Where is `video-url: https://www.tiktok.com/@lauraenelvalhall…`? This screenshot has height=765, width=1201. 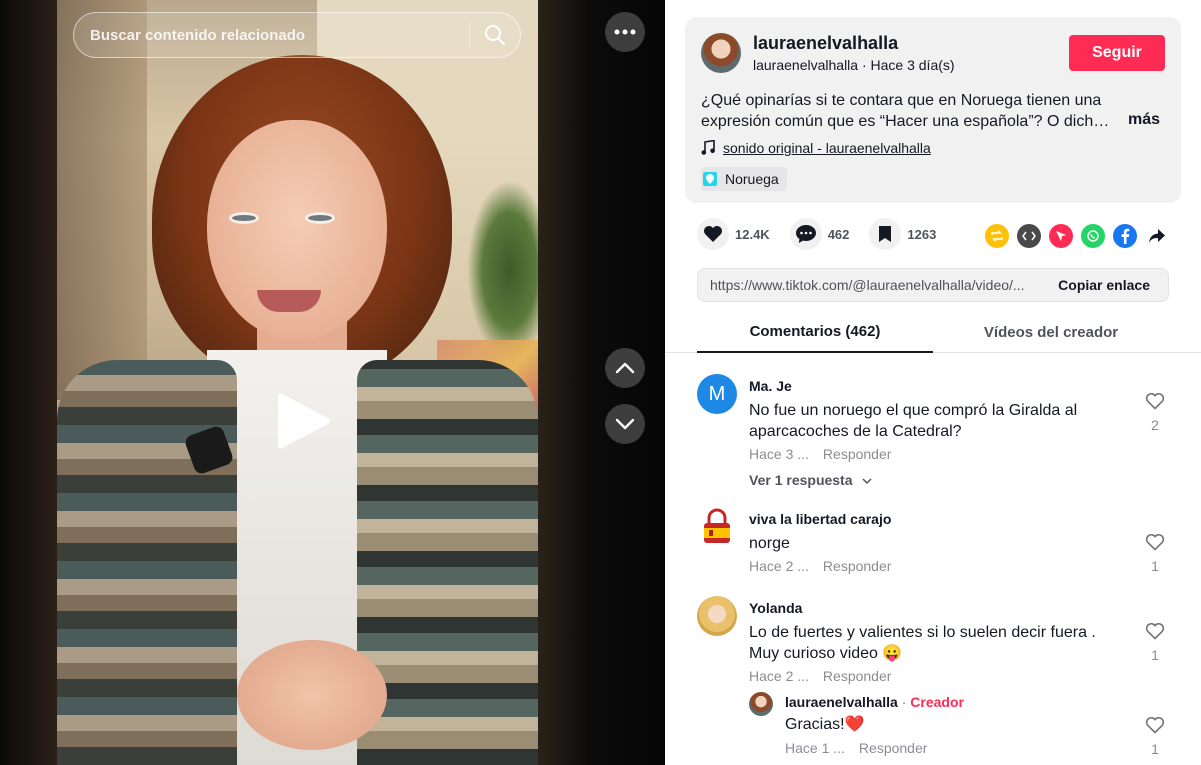
video-url: https://www.tiktok.com/@lauraenelvalhall… is located at coordinates (872, 285).